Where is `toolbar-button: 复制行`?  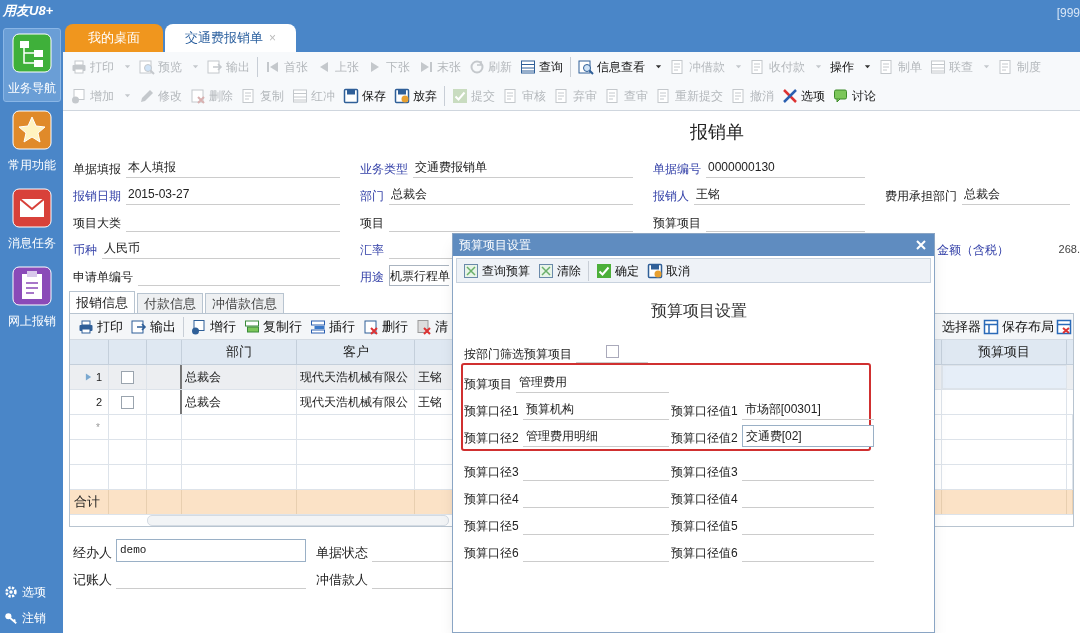 toolbar-button: 复制行 is located at coordinates (273, 326).